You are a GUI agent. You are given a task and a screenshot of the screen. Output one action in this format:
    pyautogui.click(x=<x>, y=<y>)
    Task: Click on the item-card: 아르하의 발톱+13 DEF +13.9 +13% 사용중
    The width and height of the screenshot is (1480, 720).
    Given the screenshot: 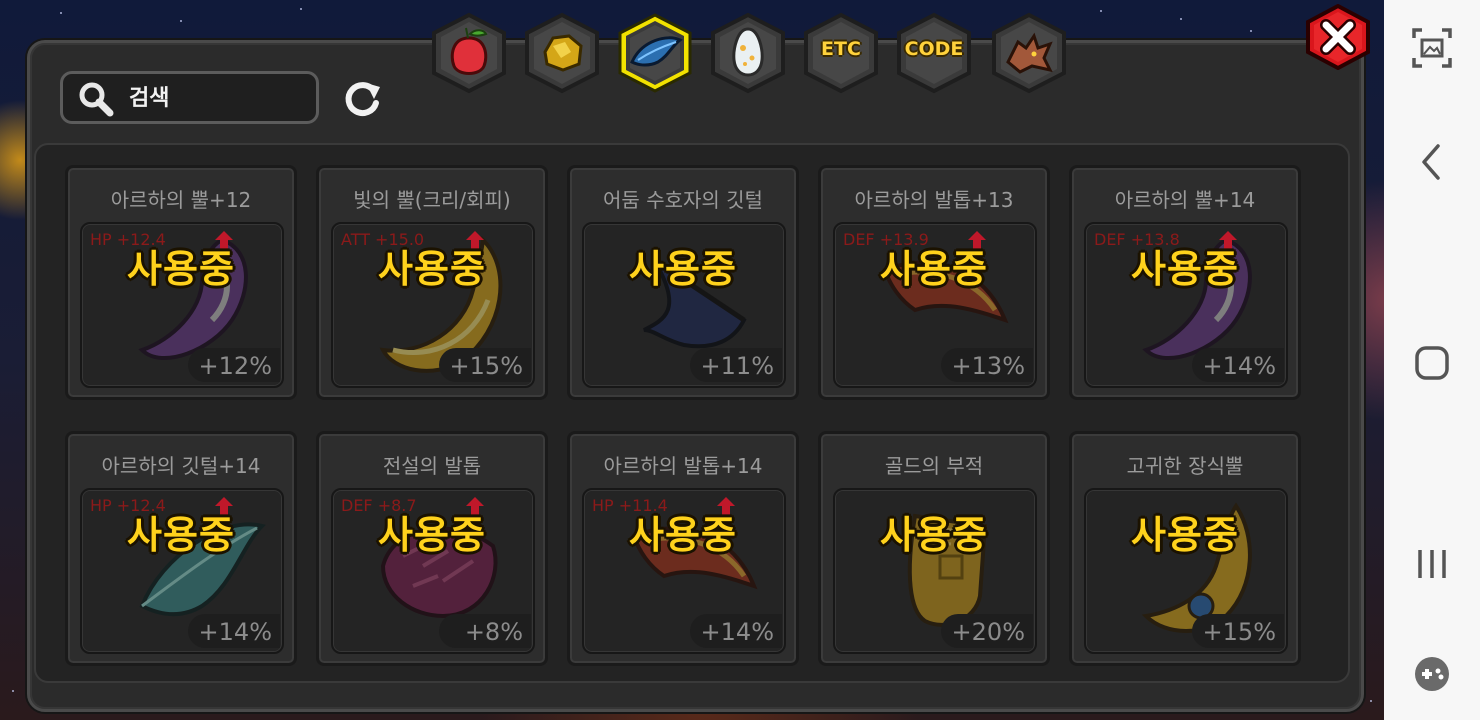 What is the action you would take?
    pyautogui.click(x=934, y=282)
    